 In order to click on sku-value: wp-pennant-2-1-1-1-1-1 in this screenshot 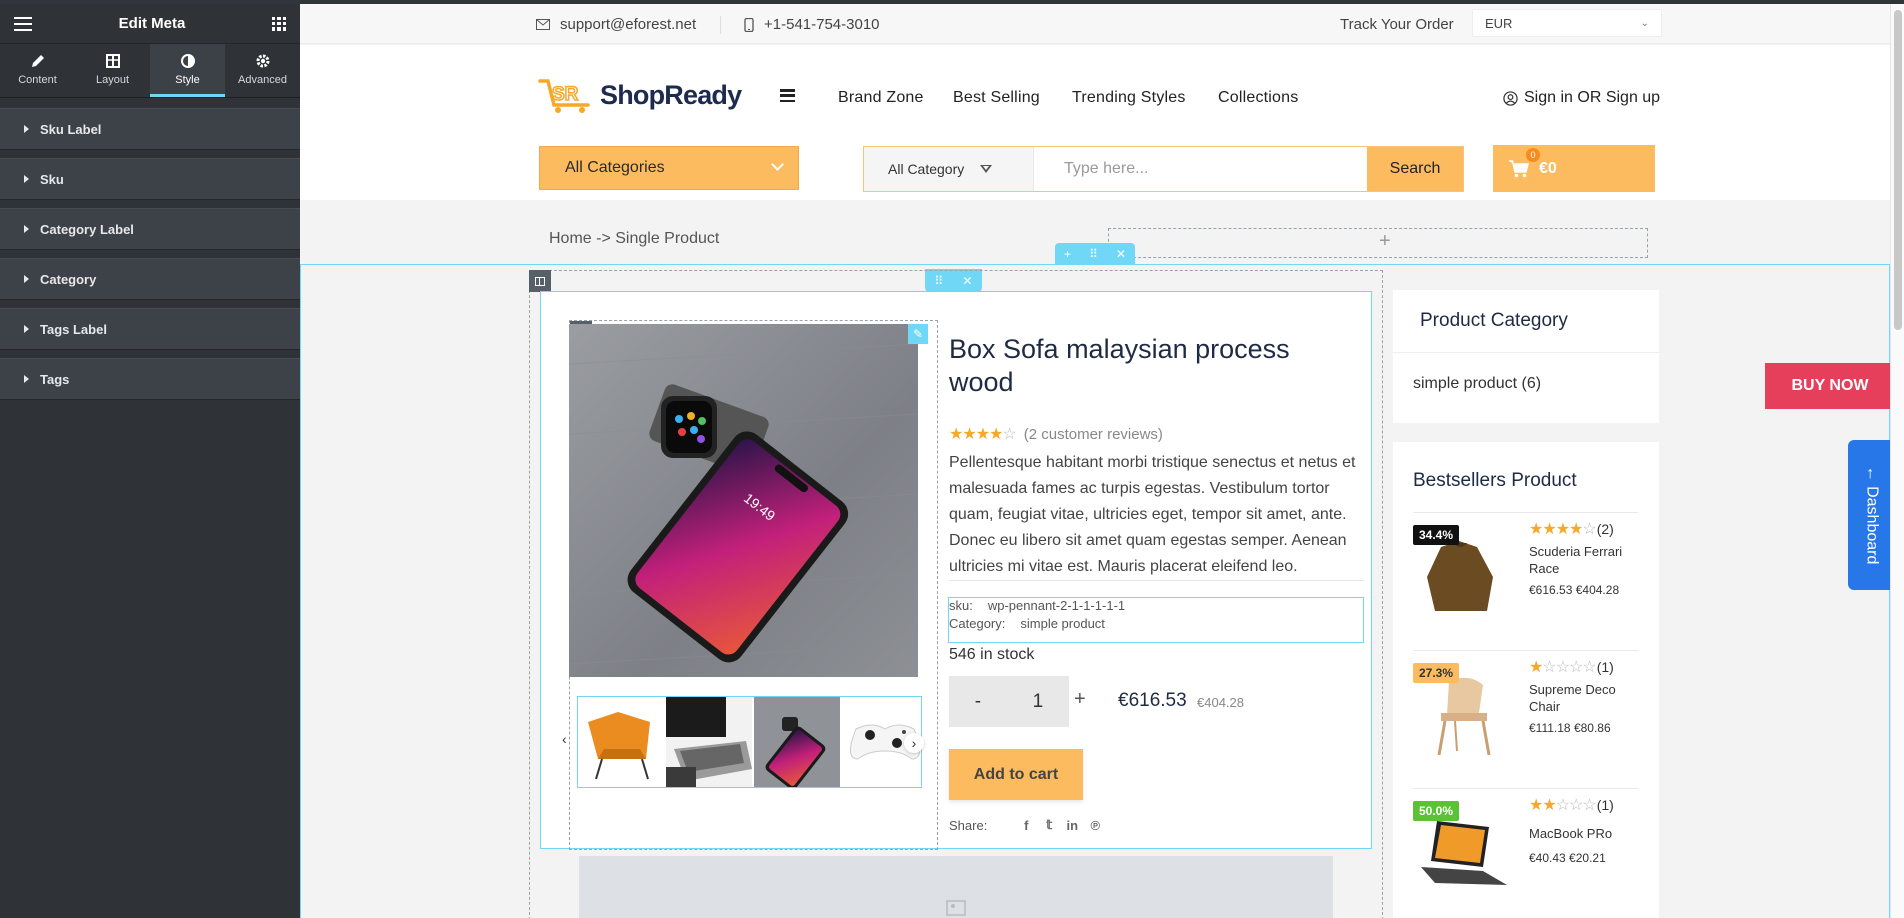, I will do `click(1056, 605)`.